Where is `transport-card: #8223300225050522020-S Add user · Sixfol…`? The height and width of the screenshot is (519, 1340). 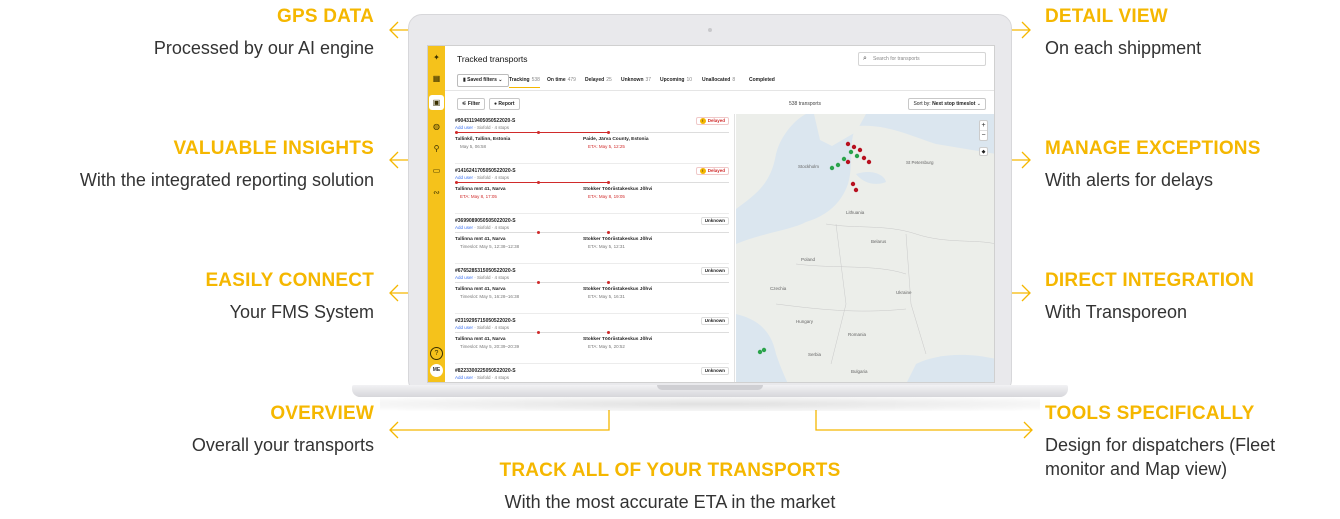 transport-card: #8223300225050522020-S Add user · Sixfol… is located at coordinates (592, 373).